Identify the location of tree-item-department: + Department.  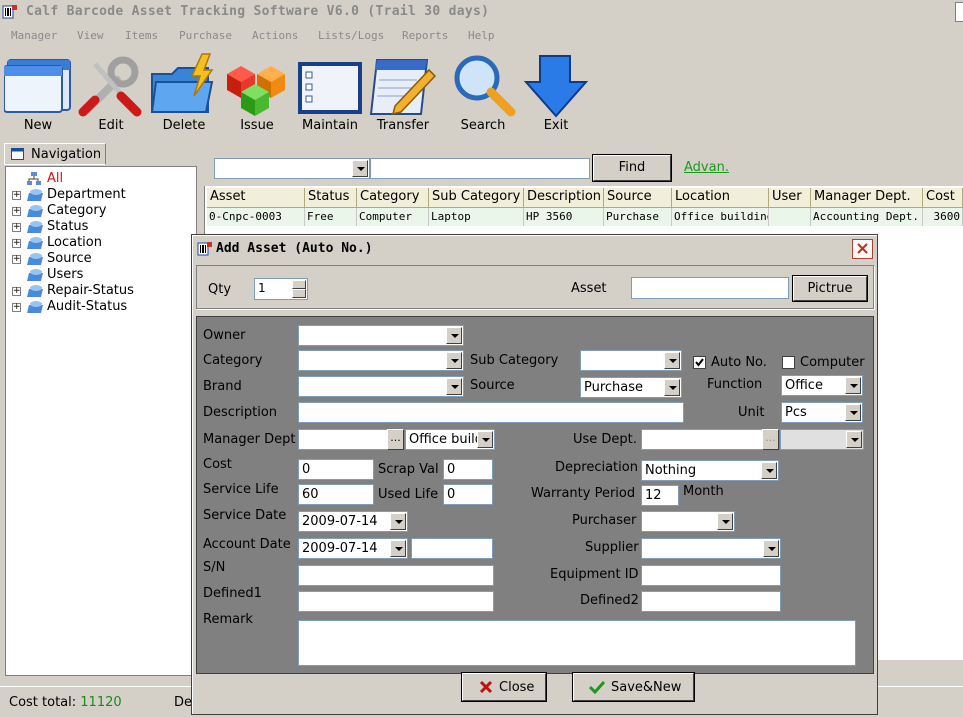
(101, 195).